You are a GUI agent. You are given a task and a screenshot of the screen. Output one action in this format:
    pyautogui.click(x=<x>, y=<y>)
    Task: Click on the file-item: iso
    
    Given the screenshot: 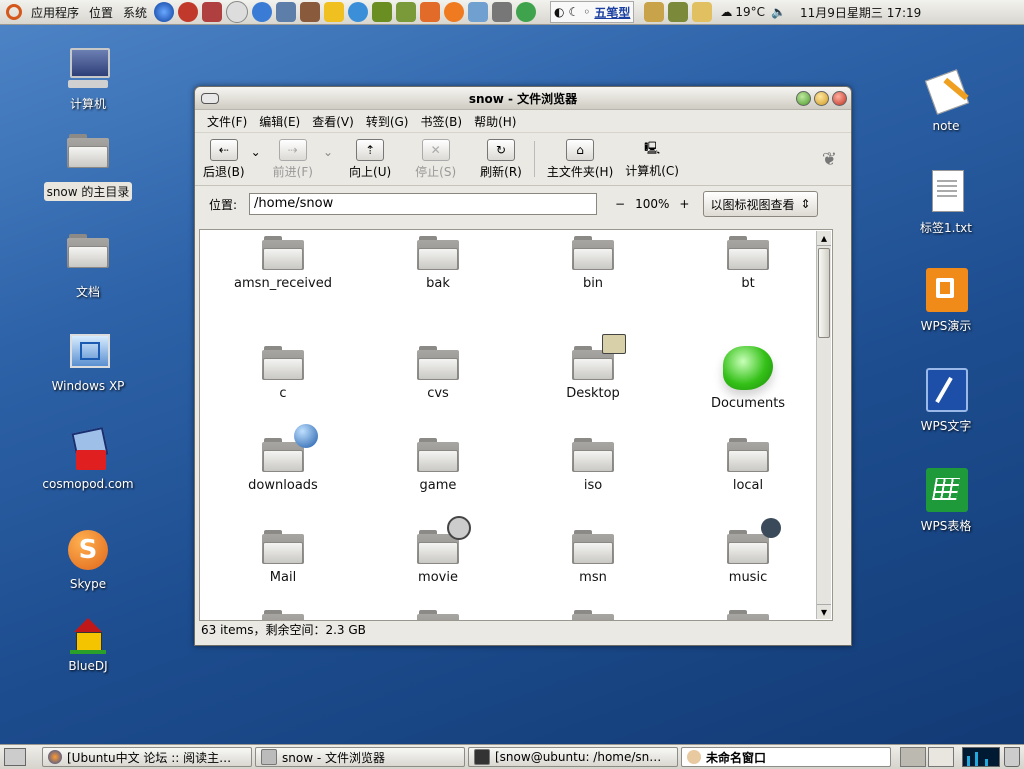 What is the action you would take?
    pyautogui.click(x=593, y=465)
    